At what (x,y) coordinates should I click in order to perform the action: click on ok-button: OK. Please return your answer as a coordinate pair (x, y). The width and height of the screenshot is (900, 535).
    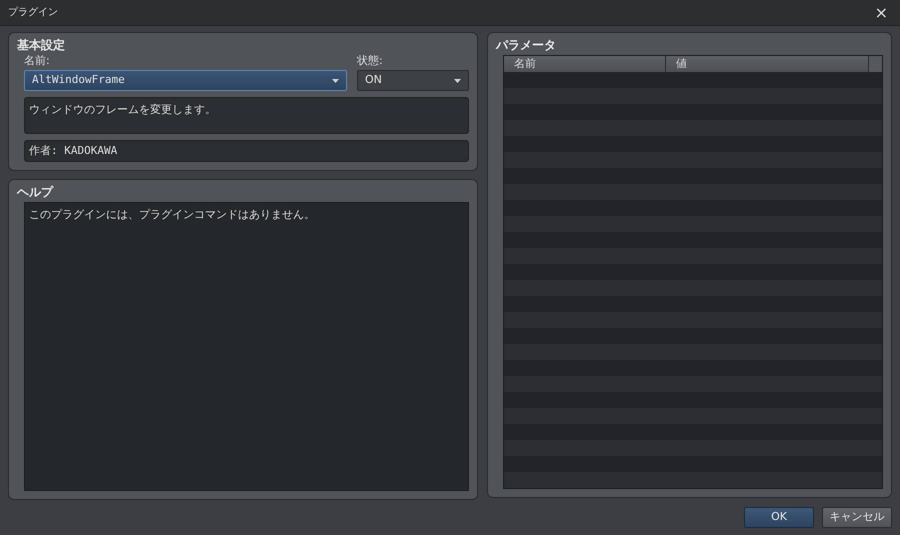
    Looking at the image, I should click on (779, 517).